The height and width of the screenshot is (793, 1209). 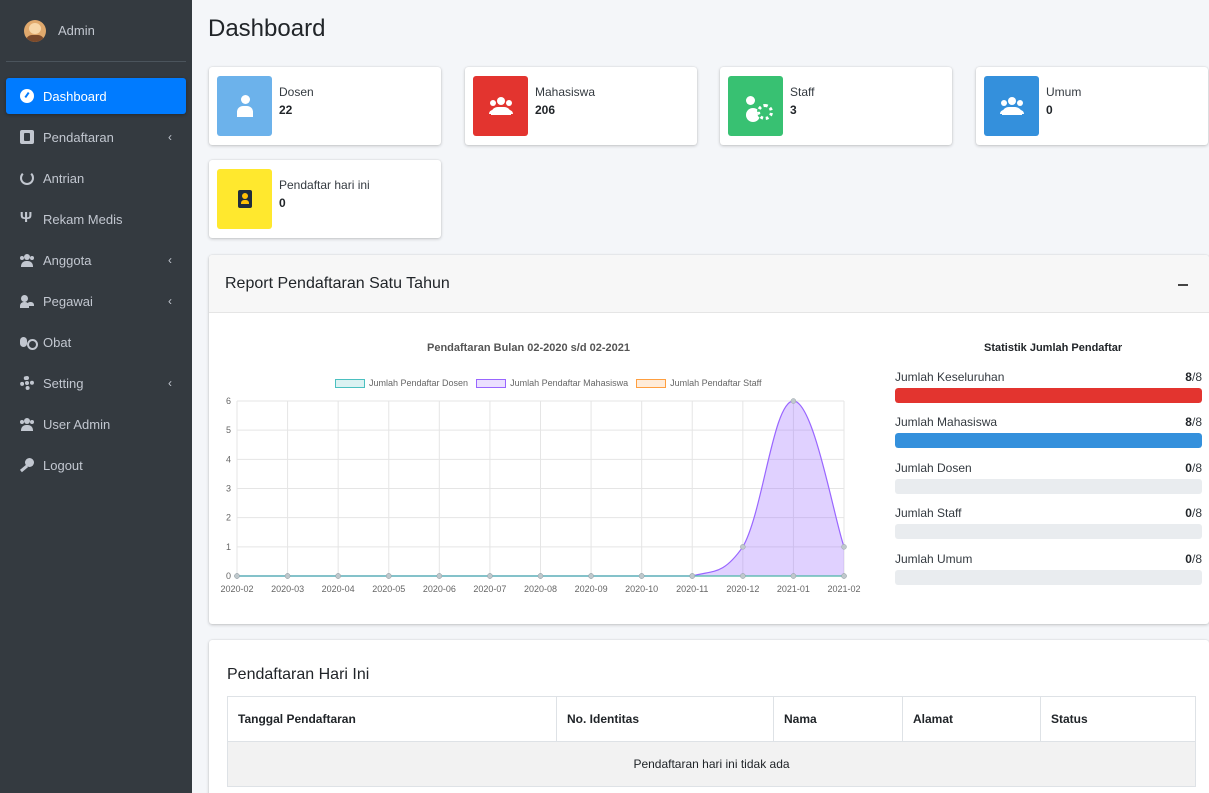 I want to click on y-tick-label: 2, so click(x=228, y=518).